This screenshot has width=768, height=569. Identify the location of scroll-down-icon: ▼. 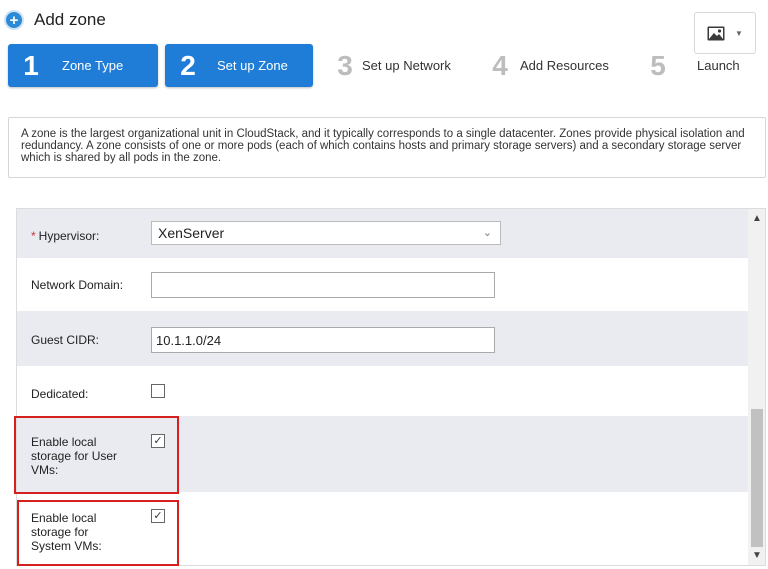
(757, 555).